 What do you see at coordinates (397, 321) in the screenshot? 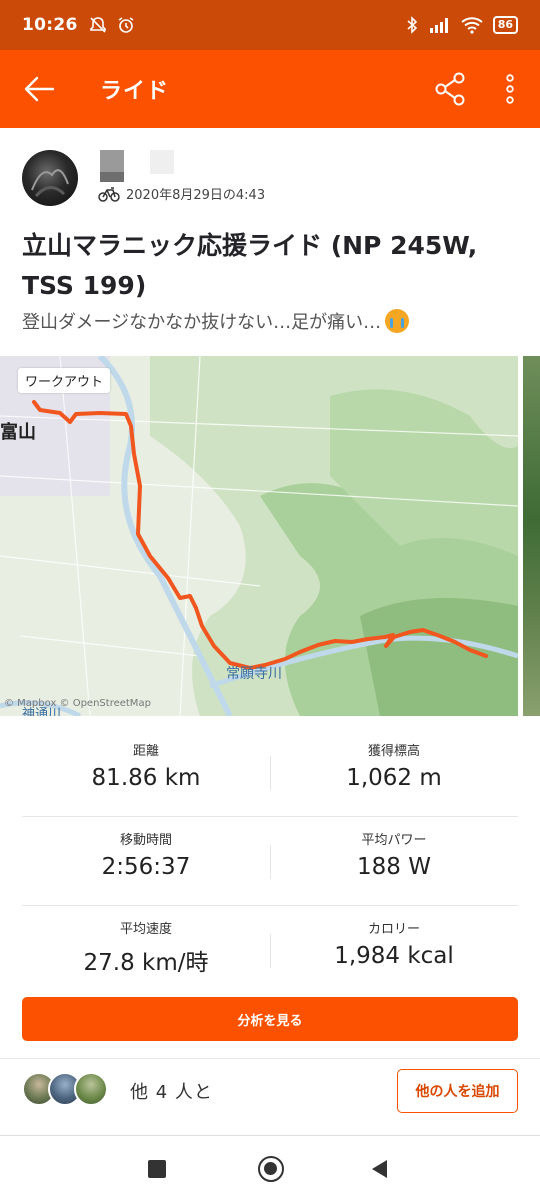
I see `loudly-crying-face-icon` at bounding box center [397, 321].